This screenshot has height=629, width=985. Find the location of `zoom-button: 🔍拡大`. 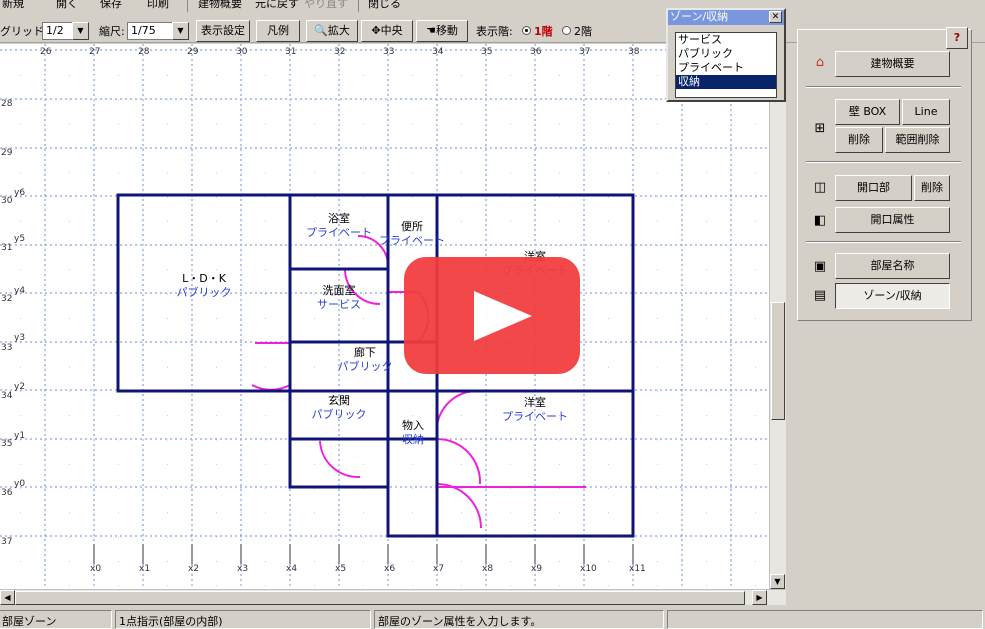

zoom-button: 🔍拡大 is located at coordinates (332, 31).